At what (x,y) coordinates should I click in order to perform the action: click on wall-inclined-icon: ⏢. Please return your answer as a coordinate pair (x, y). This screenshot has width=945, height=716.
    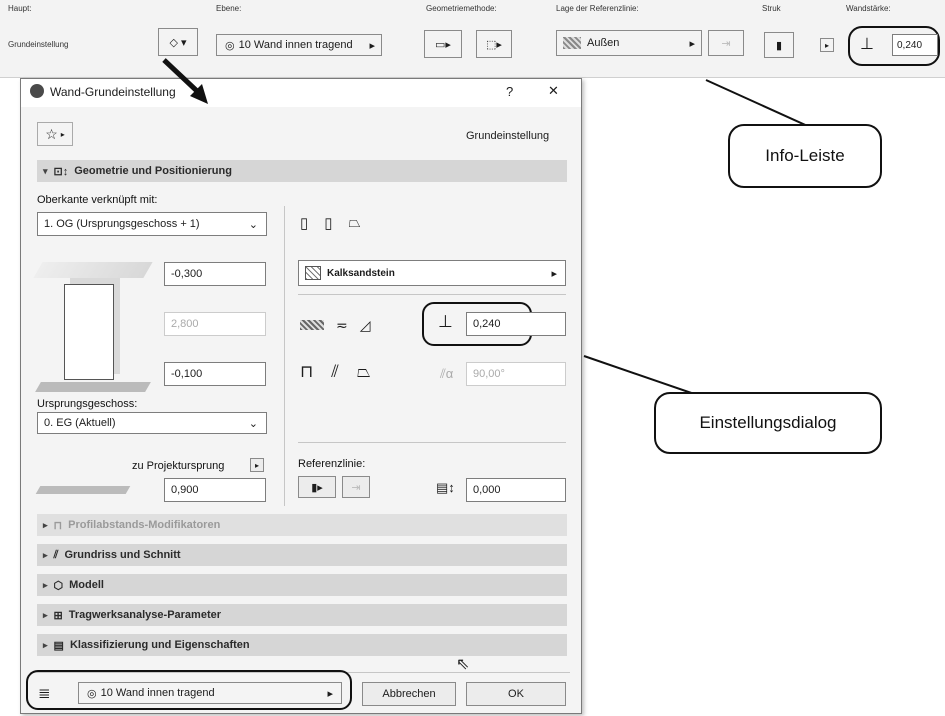
    Looking at the image, I should click on (355, 225).